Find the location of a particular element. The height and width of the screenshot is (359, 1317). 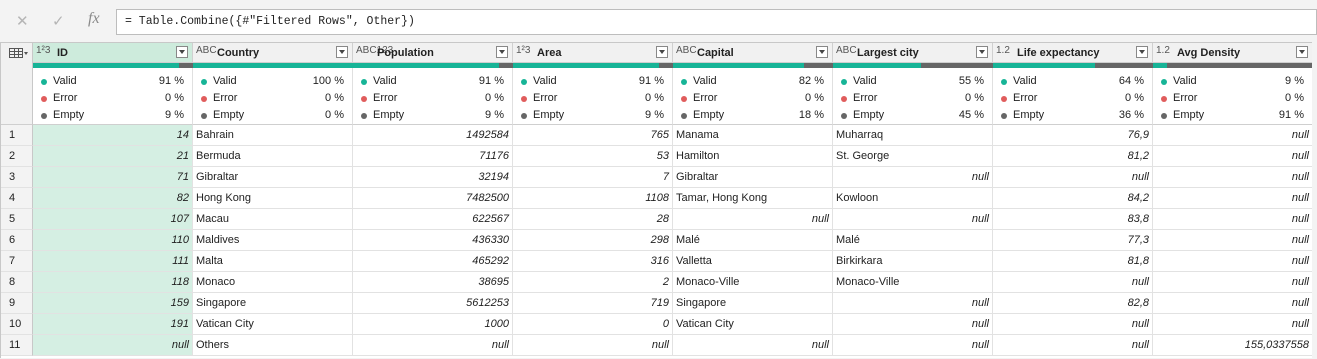

table-cell: Muharraq is located at coordinates (913, 135).